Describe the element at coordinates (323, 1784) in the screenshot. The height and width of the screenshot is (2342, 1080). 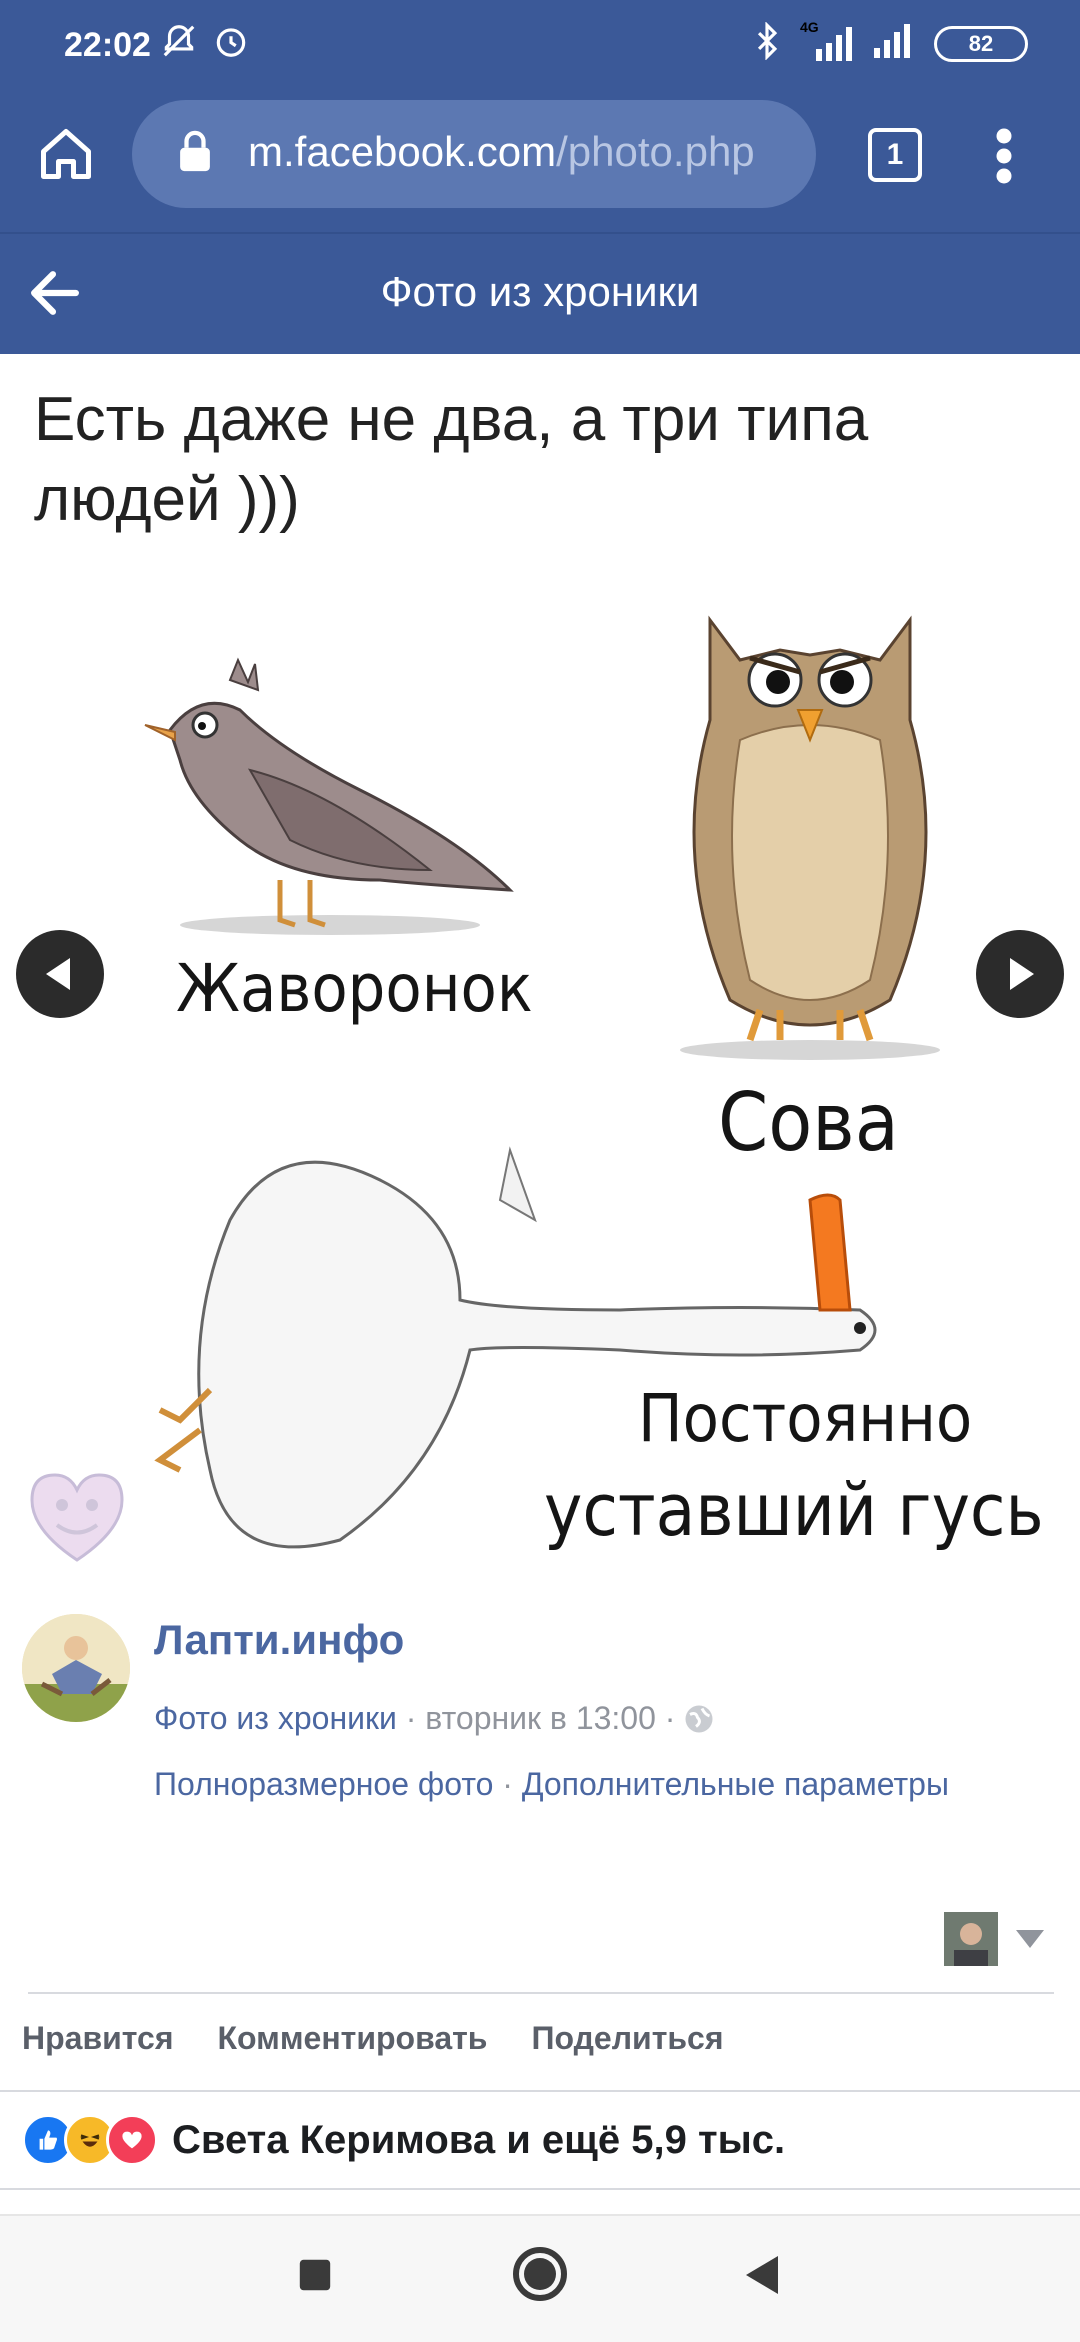
I see `full-size-photo-link: Полноразмерное фото` at that location.